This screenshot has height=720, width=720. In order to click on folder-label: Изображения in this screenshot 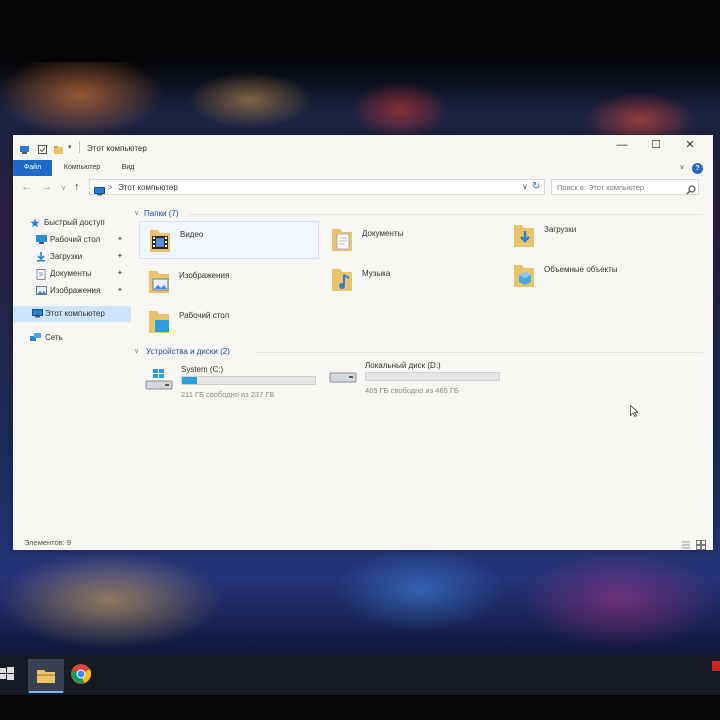, I will do `click(204, 275)`.